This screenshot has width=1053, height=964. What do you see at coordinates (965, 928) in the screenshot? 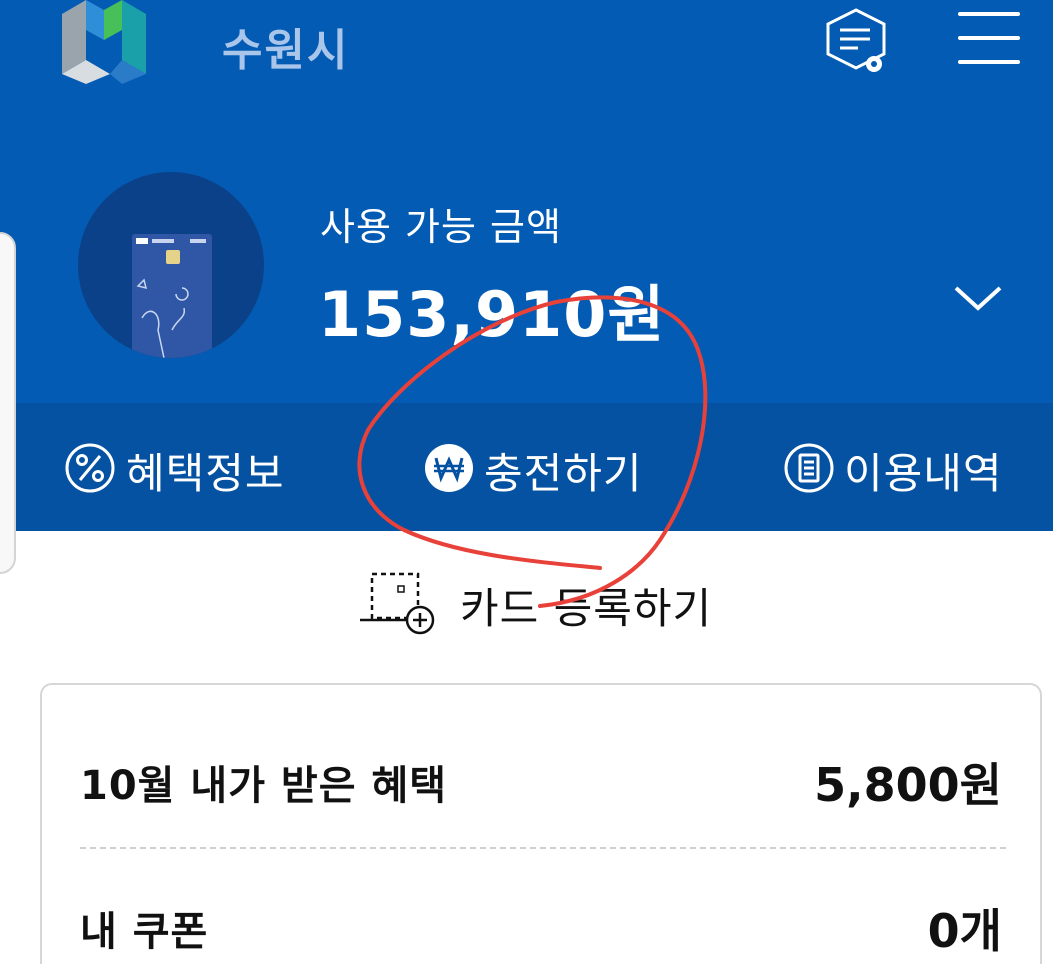
I see `coupon-count-value: 0개` at bounding box center [965, 928].